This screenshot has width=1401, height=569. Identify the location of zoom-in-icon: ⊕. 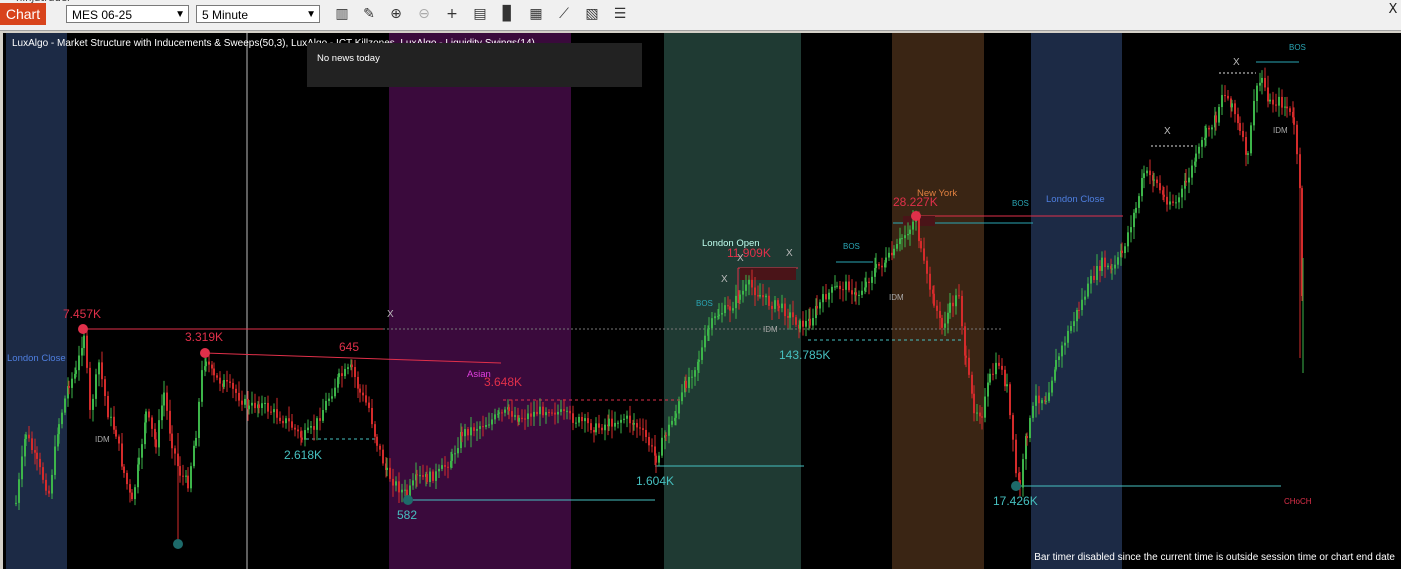
(396, 14).